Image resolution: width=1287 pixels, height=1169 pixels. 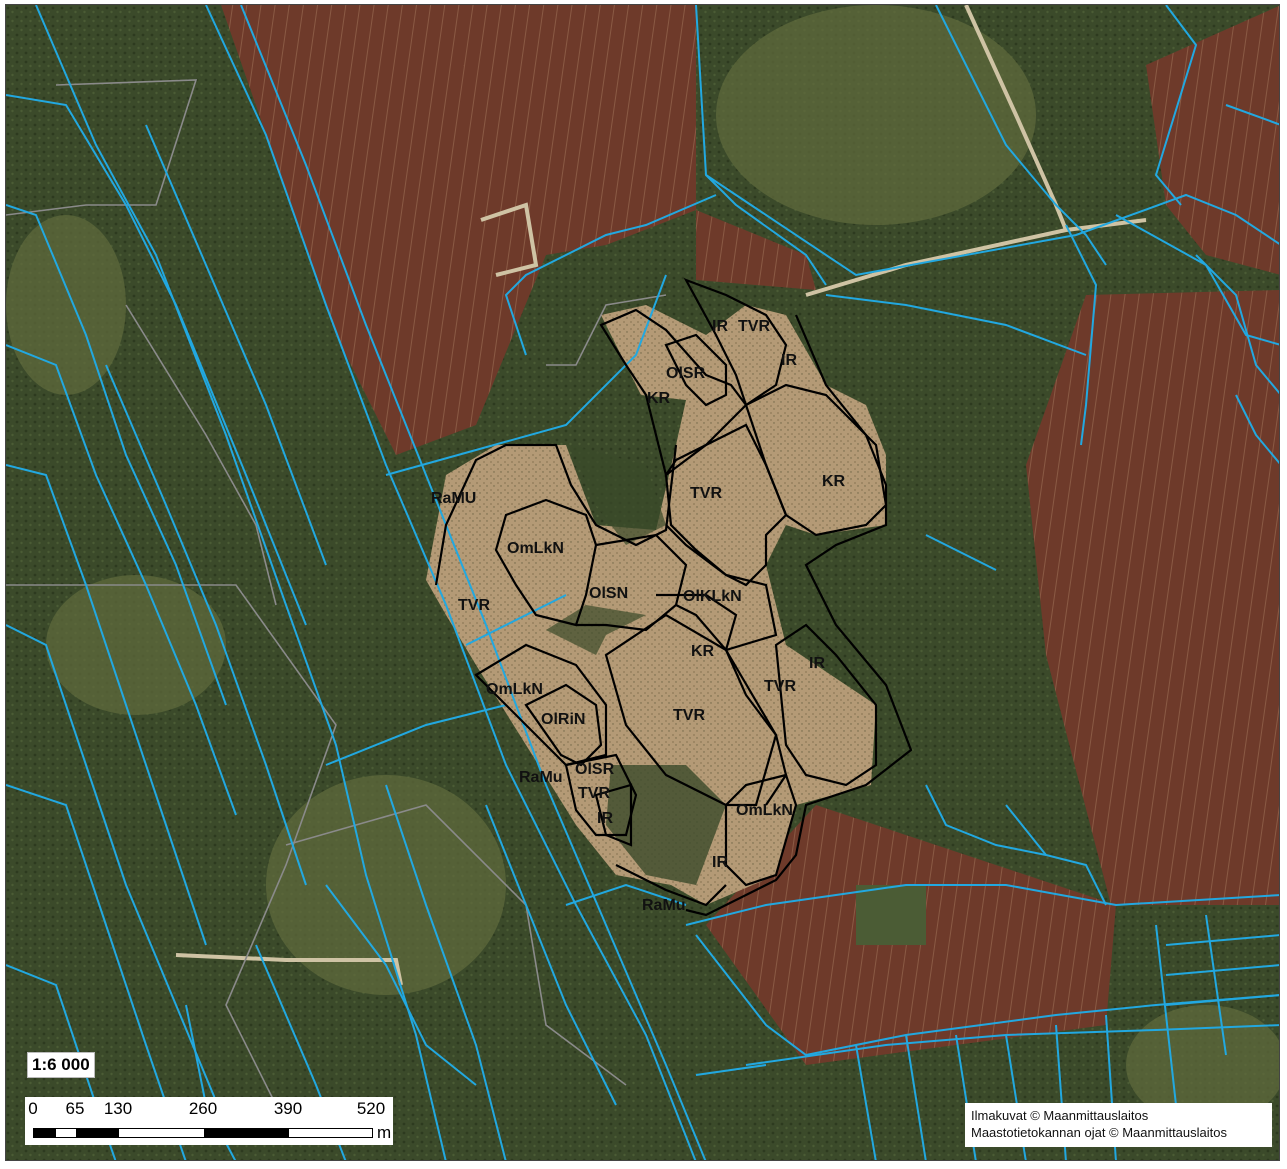 I want to click on site-label: OlKLkN, so click(x=712, y=596).